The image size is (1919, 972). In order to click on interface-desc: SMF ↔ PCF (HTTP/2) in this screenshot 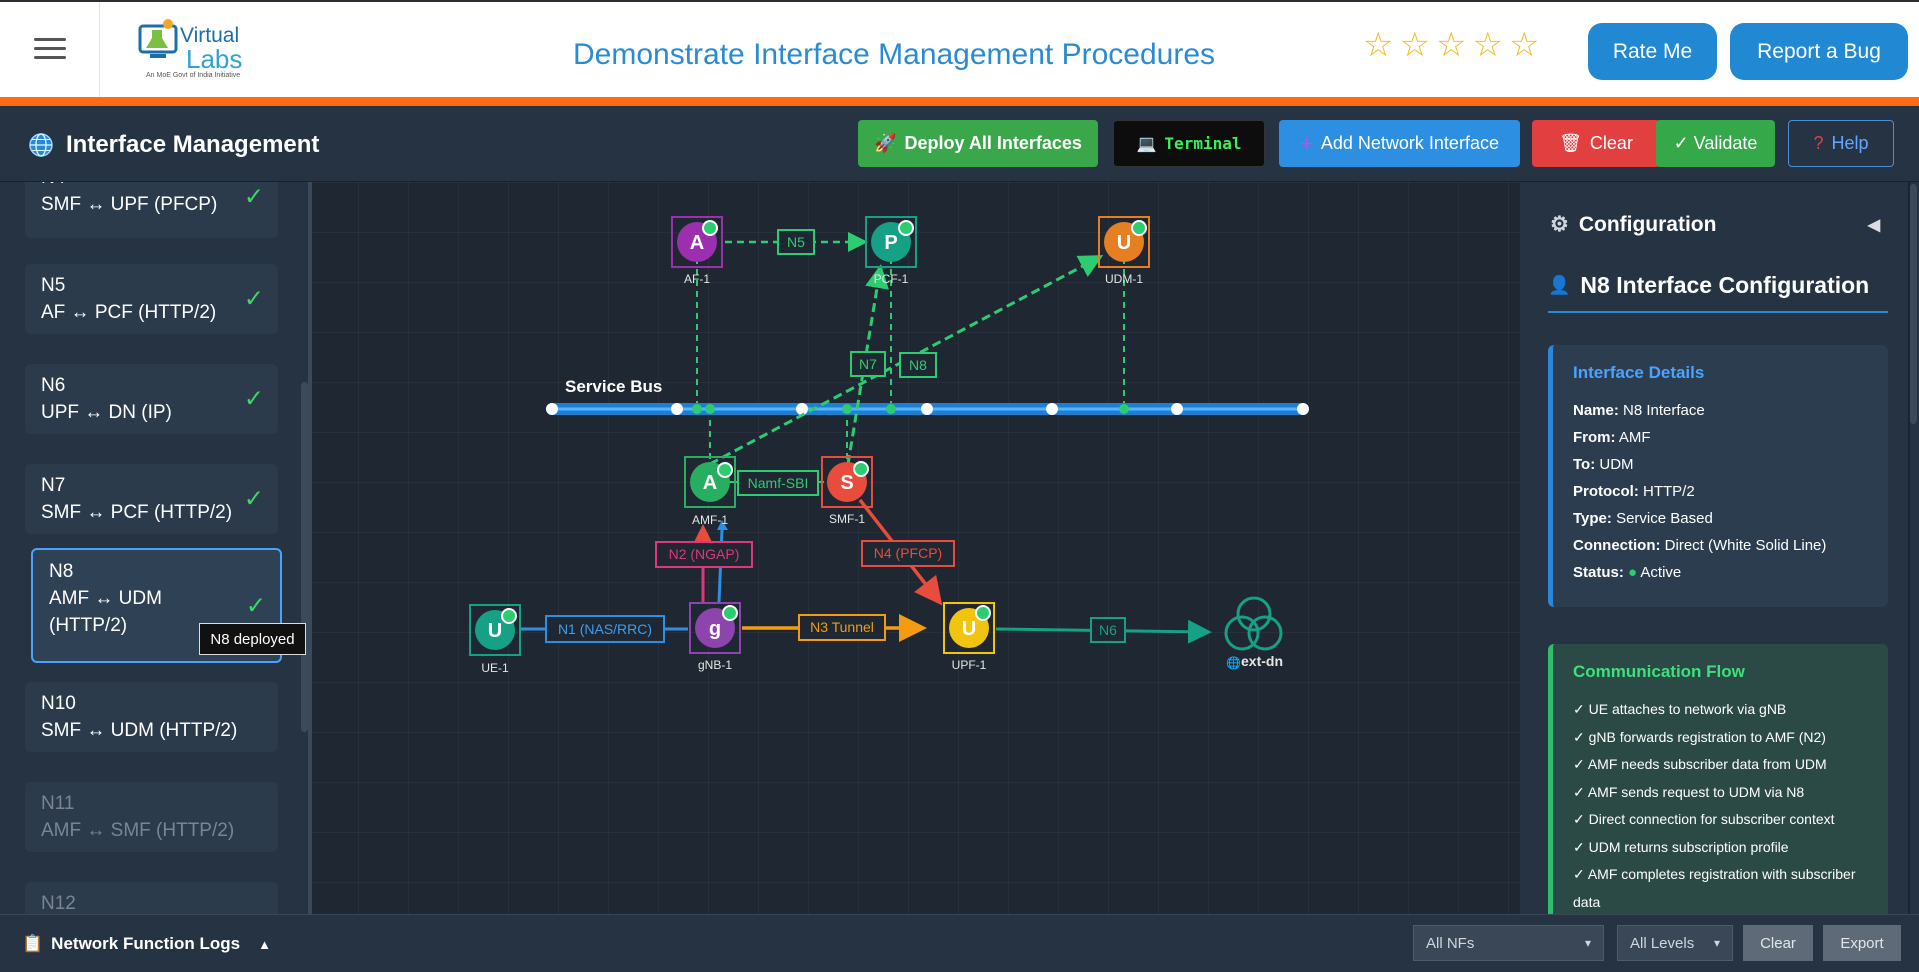, I will do `click(137, 512)`.